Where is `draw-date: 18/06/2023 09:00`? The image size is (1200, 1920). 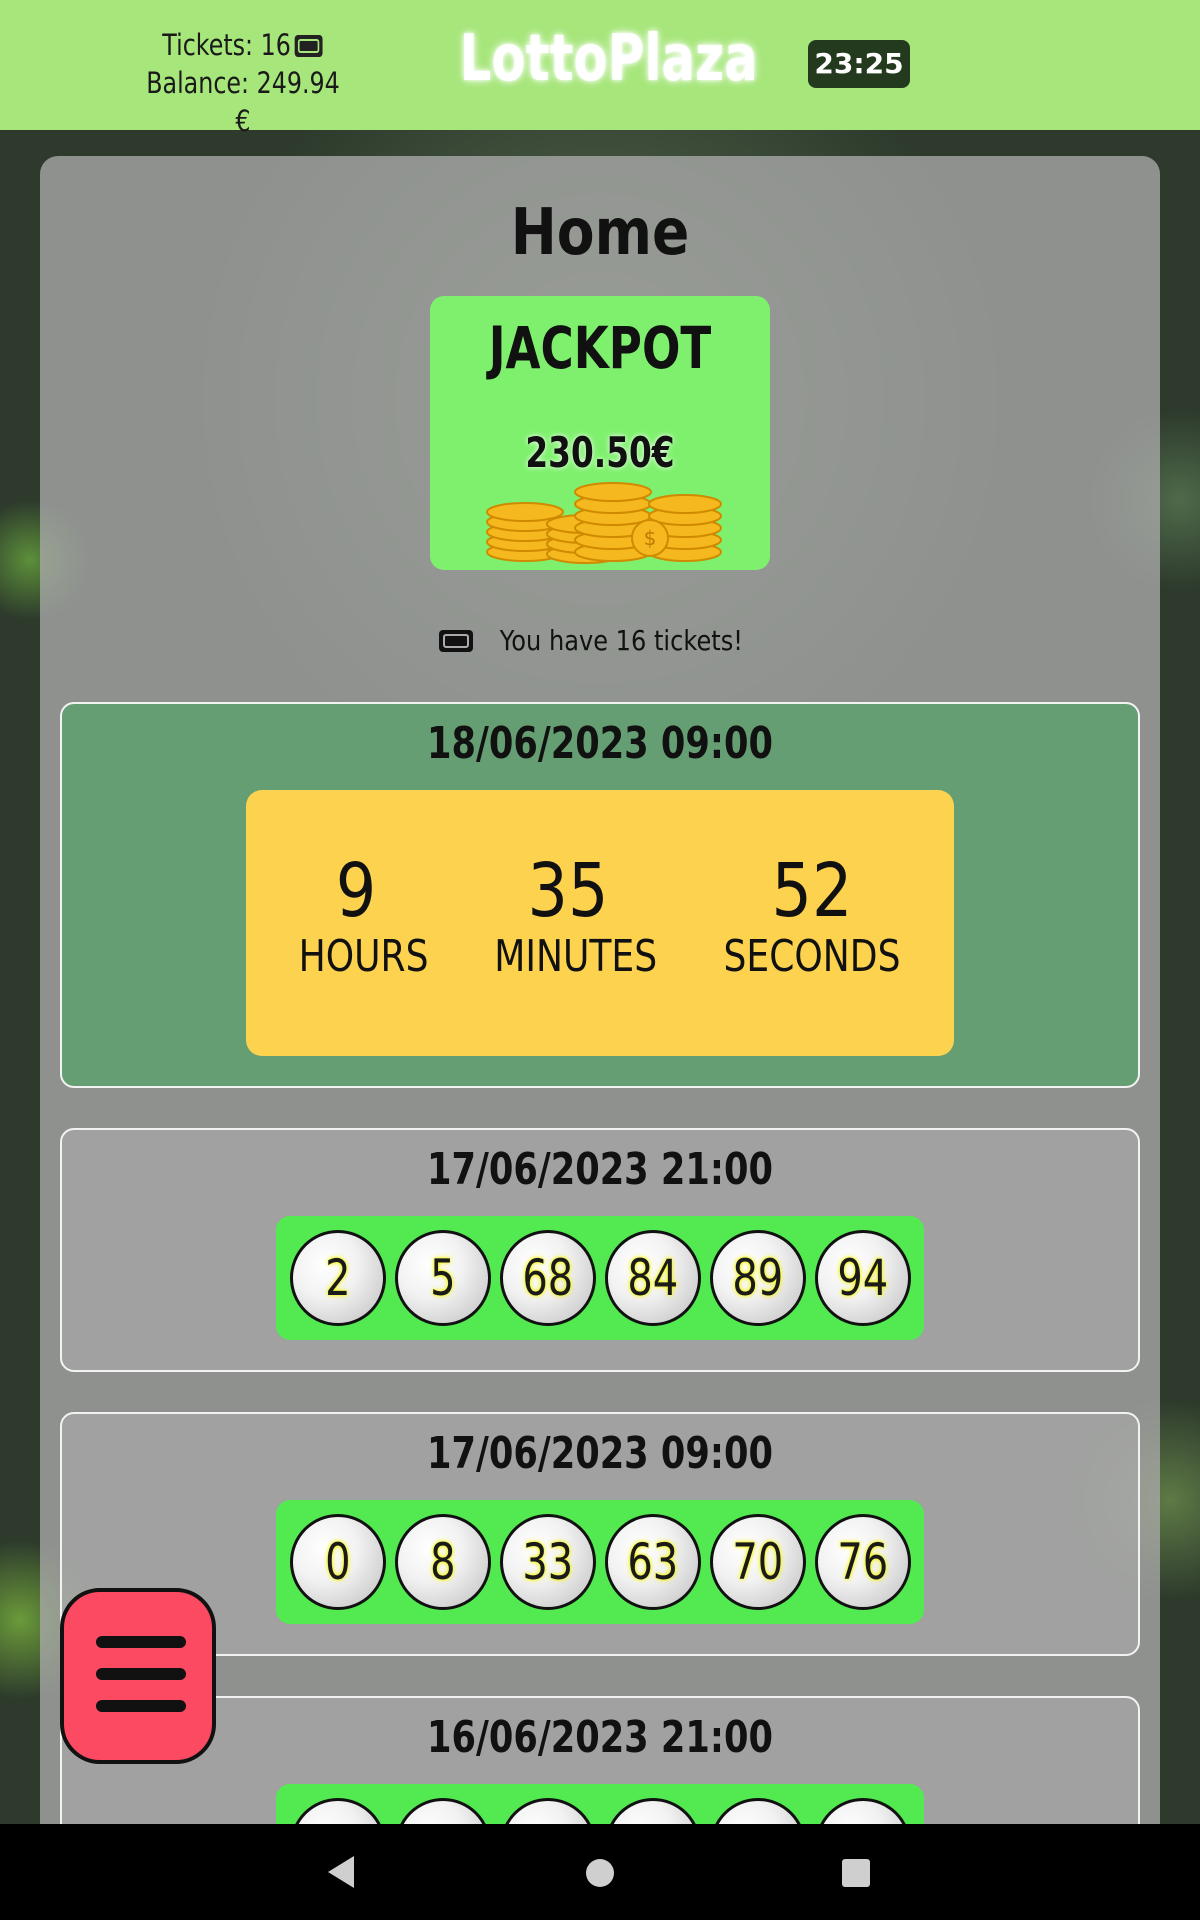 draw-date: 18/06/2023 09:00 is located at coordinates (600, 743).